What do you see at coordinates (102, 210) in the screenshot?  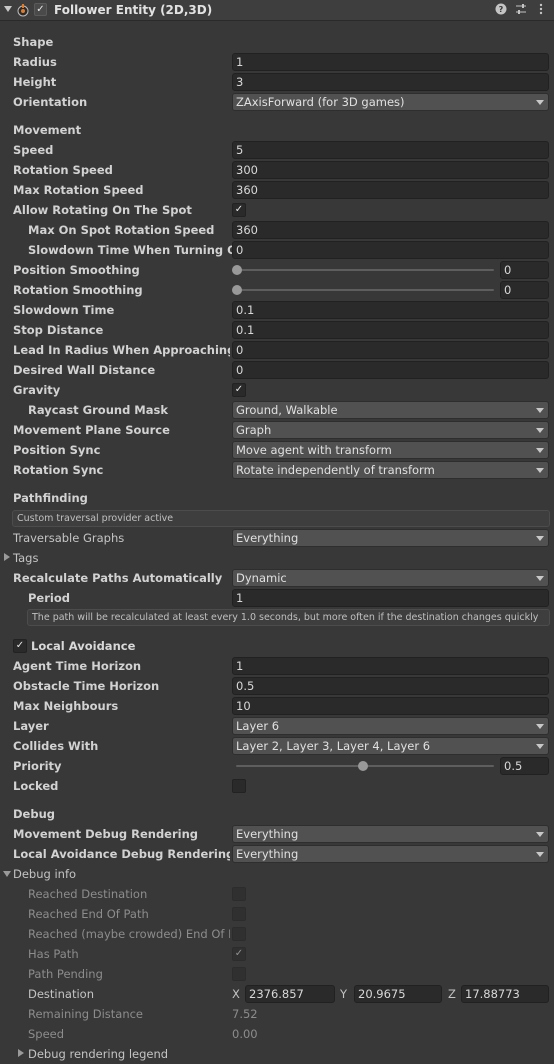 I see `allow-rotating-label: Allow Rotating On The Spot` at bounding box center [102, 210].